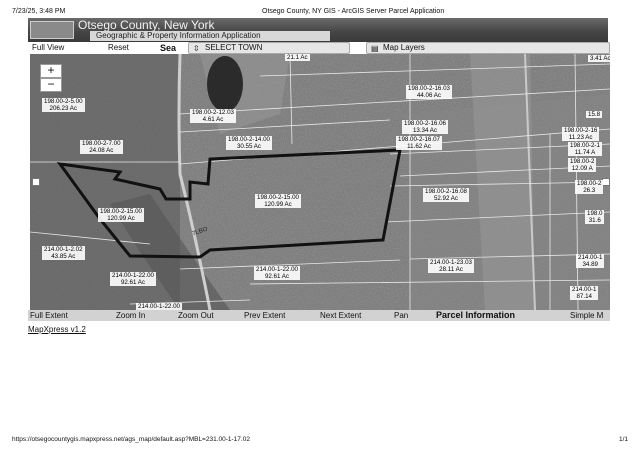  Describe the element at coordinates (146, 25) in the screenshot. I see `banner-county-name: Otsego County, New York` at that location.